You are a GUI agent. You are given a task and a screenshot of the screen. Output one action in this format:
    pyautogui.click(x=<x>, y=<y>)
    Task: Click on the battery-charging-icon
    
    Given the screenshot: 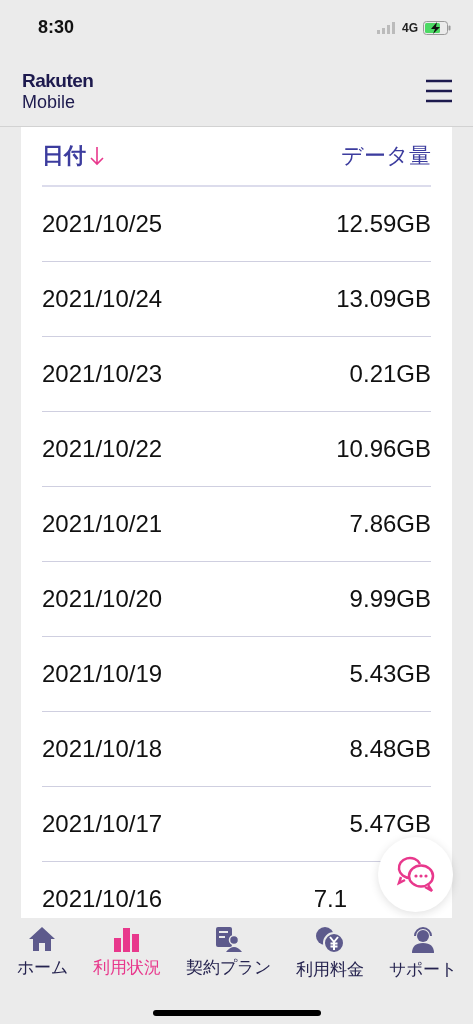 What is the action you would take?
    pyautogui.click(x=437, y=27)
    